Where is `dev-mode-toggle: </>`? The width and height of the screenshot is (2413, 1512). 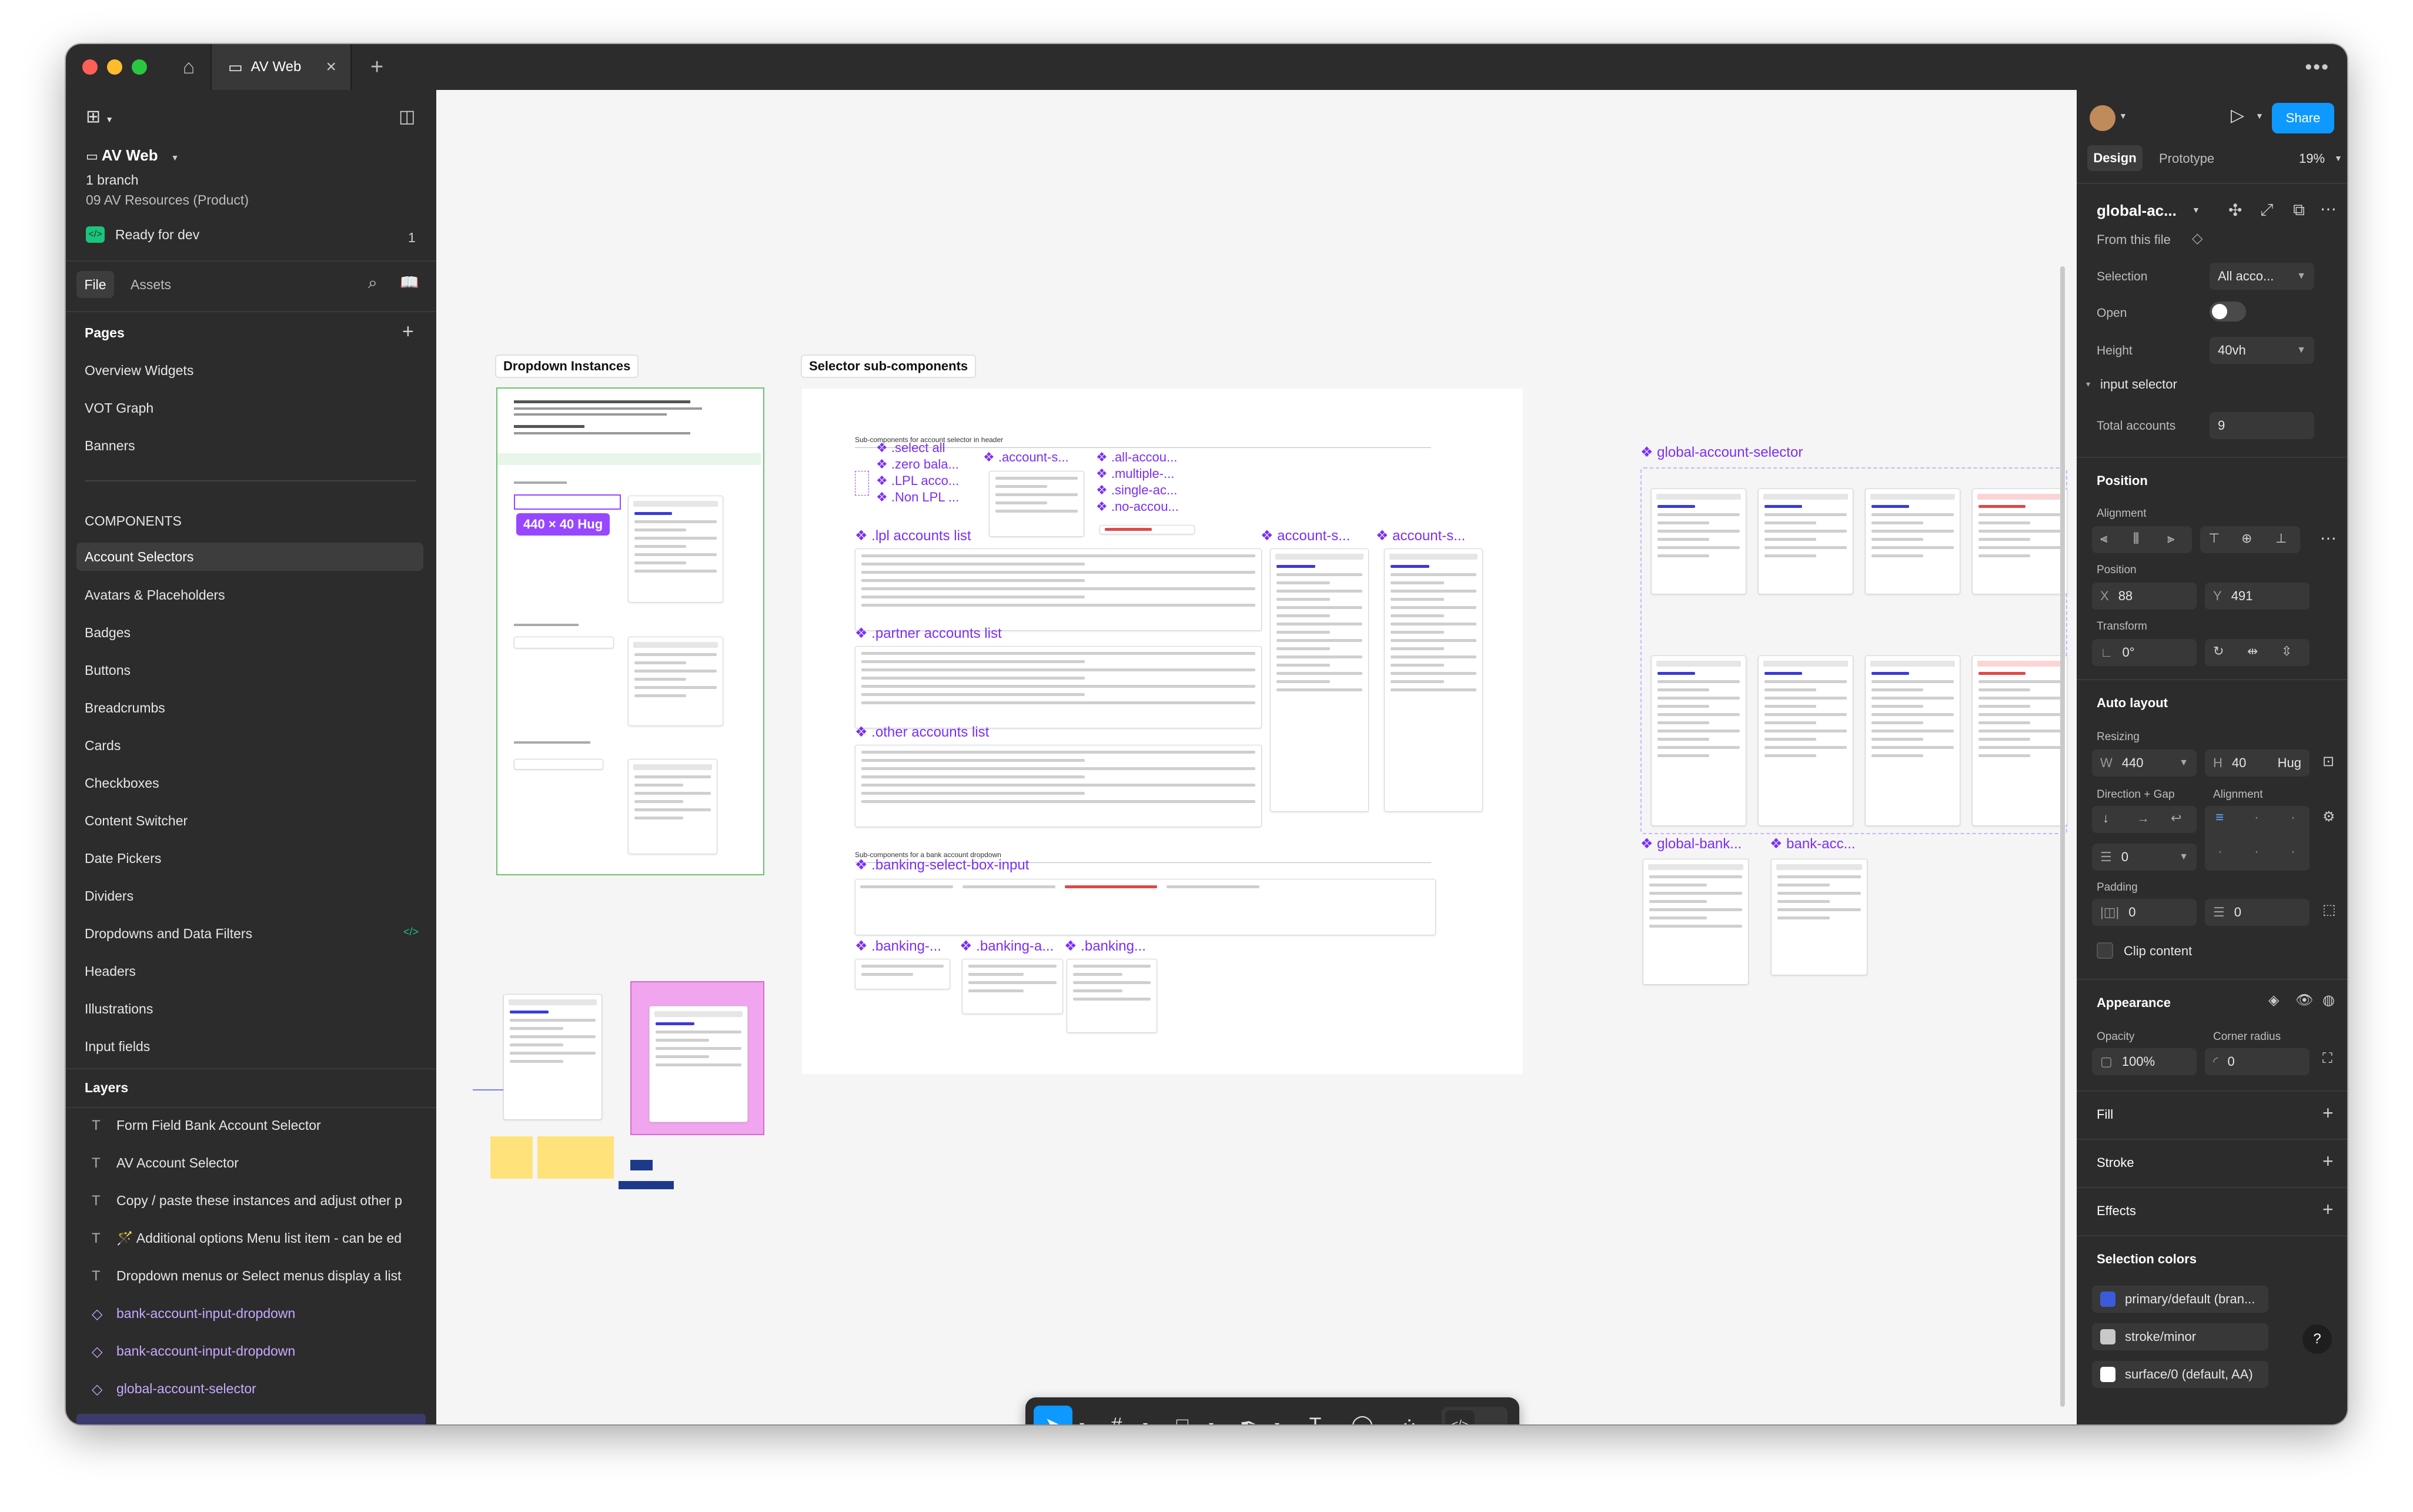
dev-mode-toggle: </> is located at coordinates (1475, 1415).